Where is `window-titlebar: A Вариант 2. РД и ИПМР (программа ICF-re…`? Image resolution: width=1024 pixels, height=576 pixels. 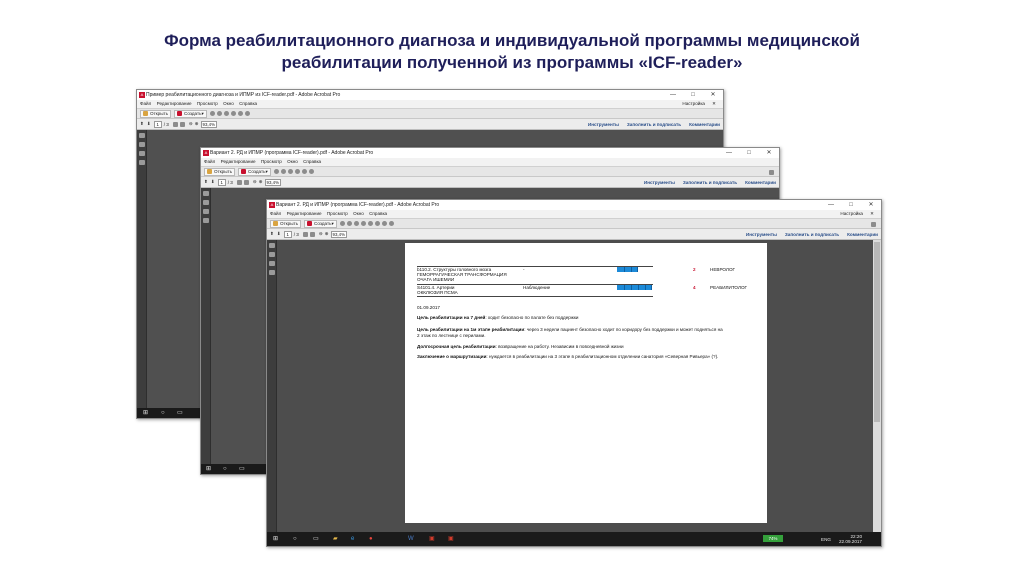 window-titlebar: A Вариант 2. РД и ИПМР (программа ICF-re… is located at coordinates (490, 153).